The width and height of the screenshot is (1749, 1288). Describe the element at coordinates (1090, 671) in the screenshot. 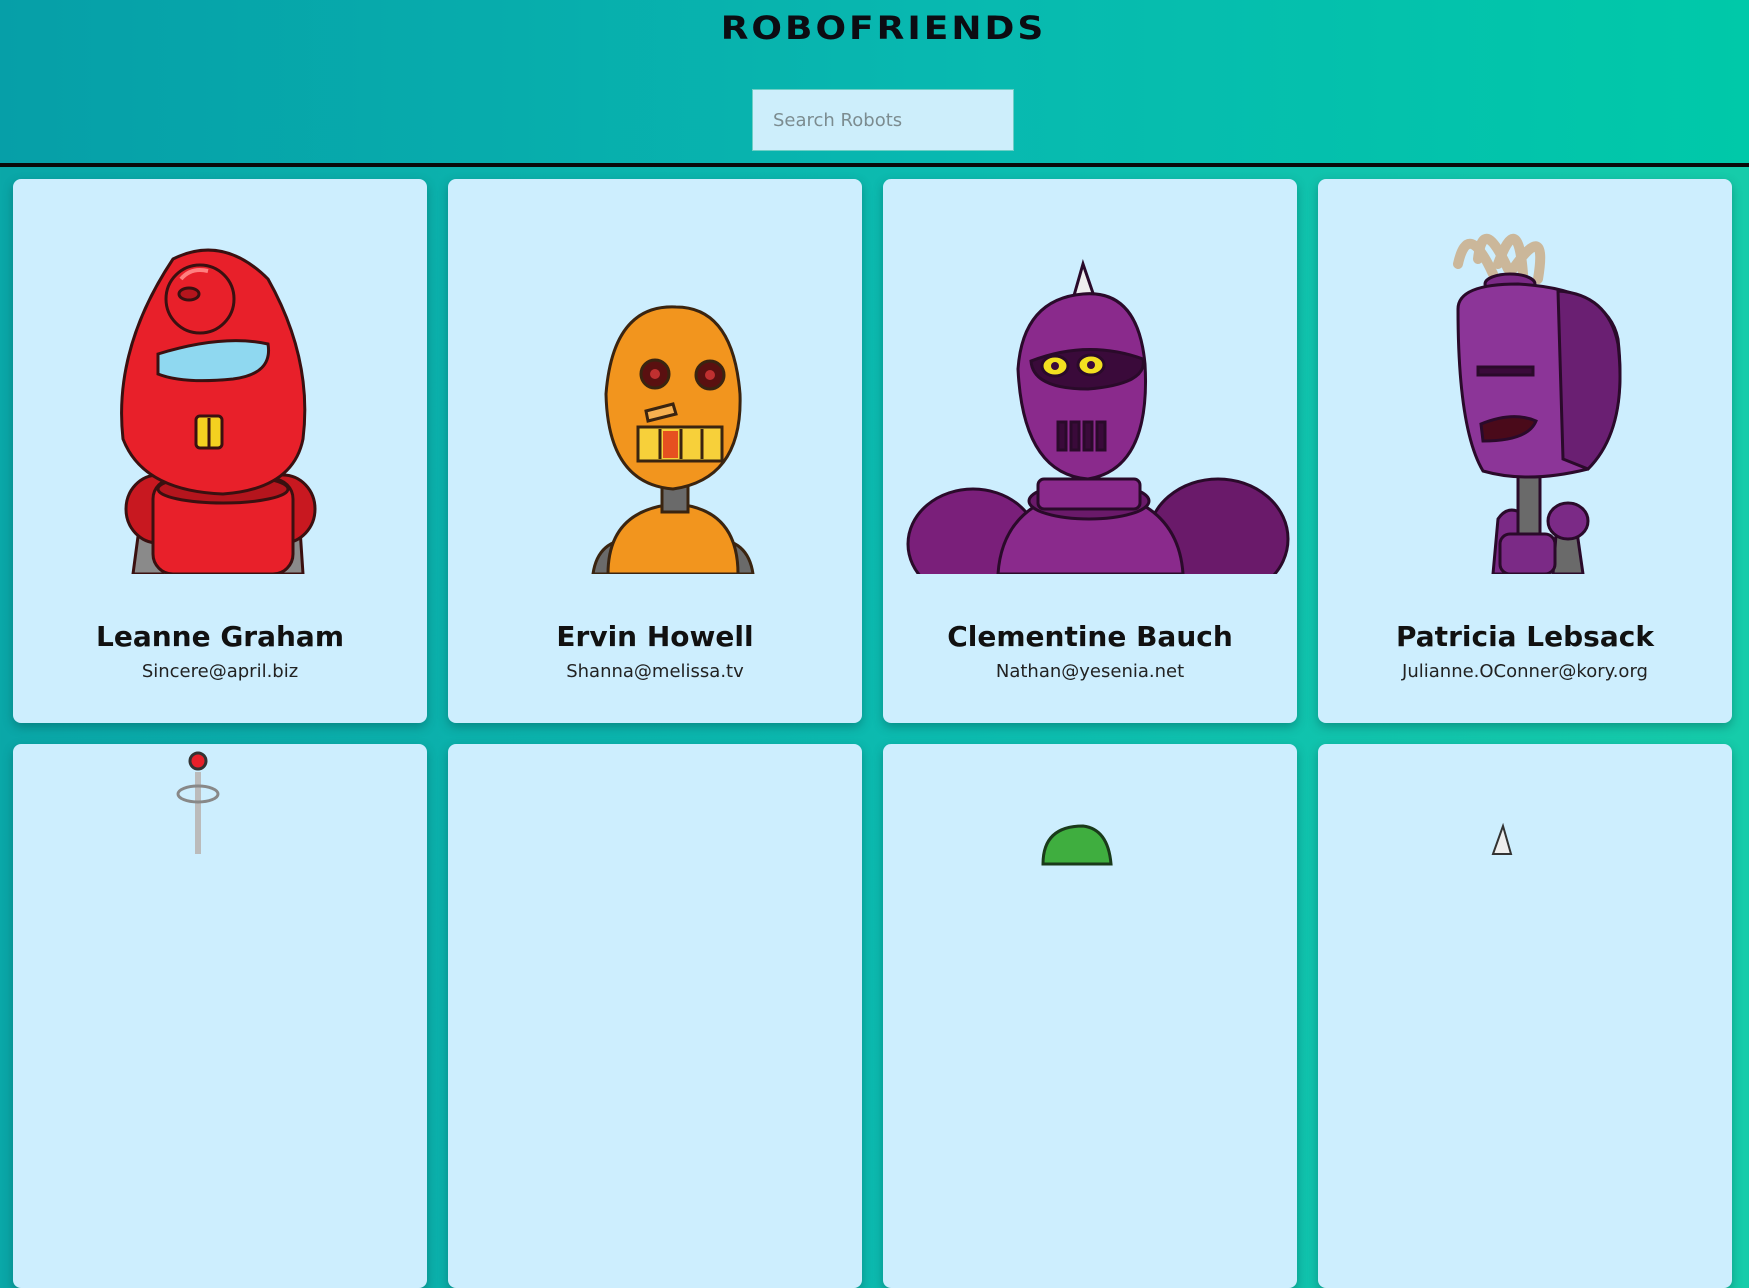

I see `robot-email: Nathan@yesenia.net` at that location.